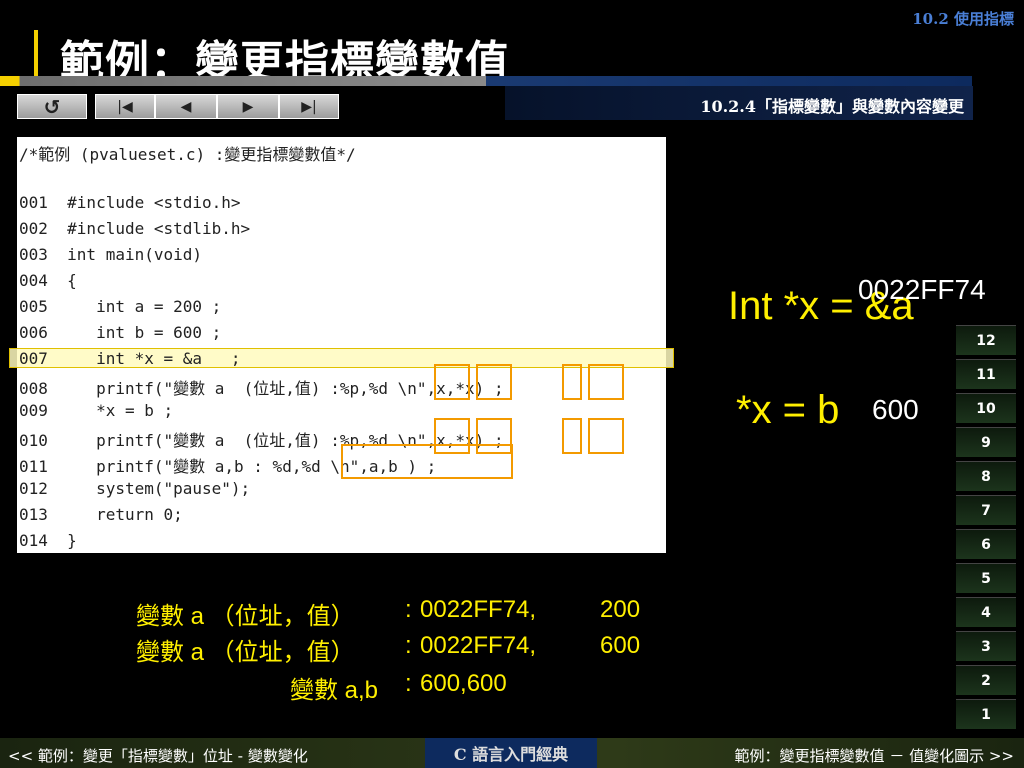  I want to click on stack-cell-5: 5, so click(986, 578).